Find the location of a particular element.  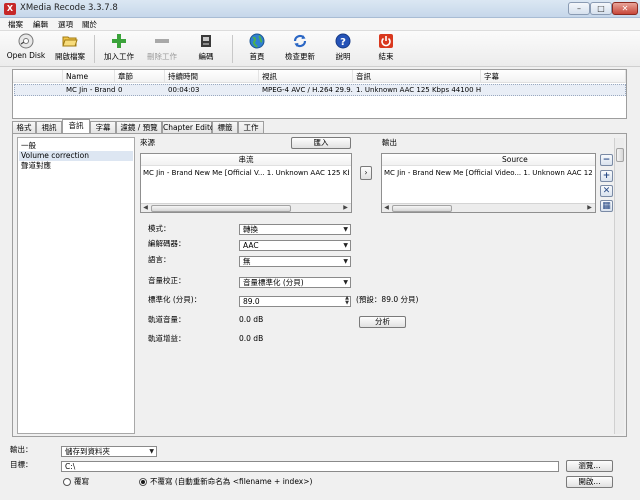

add-stream-button: + is located at coordinates (606, 176).